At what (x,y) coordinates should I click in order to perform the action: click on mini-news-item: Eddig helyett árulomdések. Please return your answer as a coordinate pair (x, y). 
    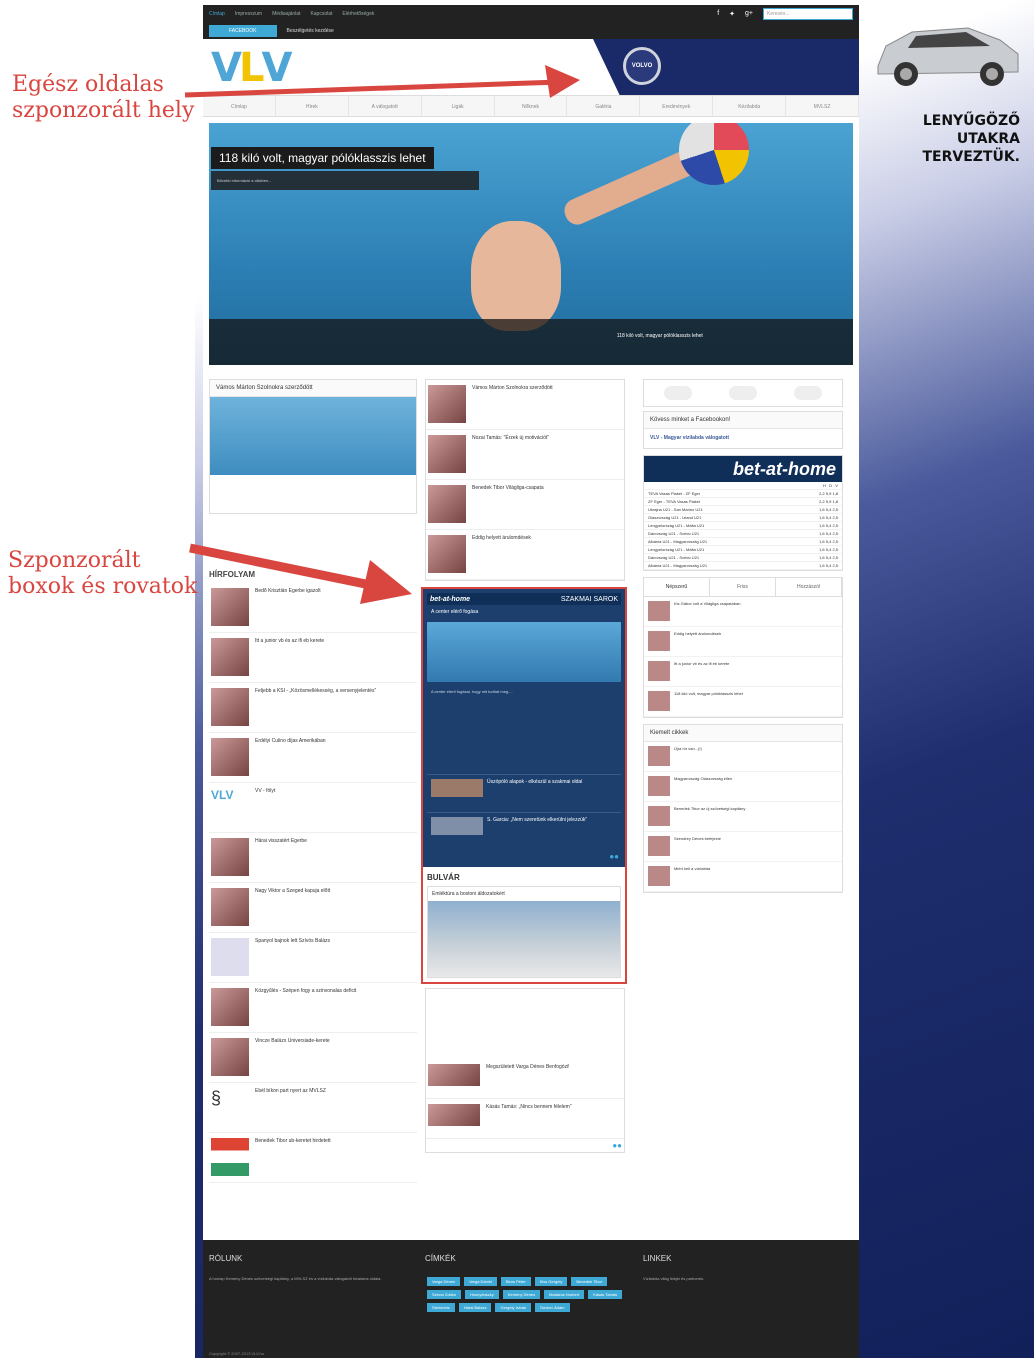
    Looking at the image, I should click on (525, 555).